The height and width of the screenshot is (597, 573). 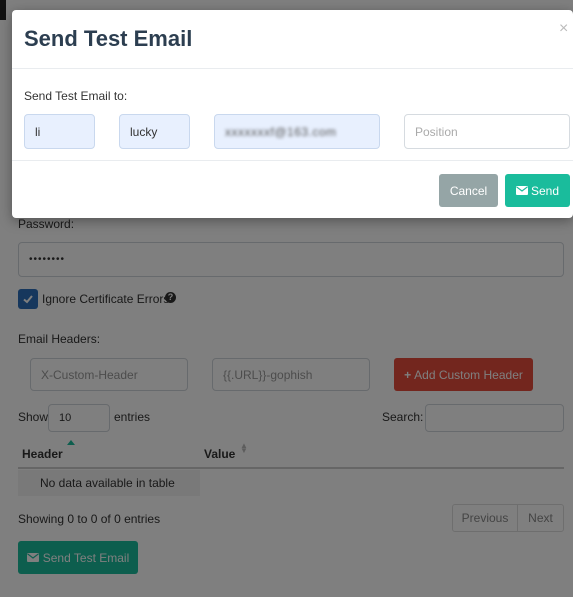 What do you see at coordinates (436, 131) in the screenshot?
I see `position-placeholder: Position` at bounding box center [436, 131].